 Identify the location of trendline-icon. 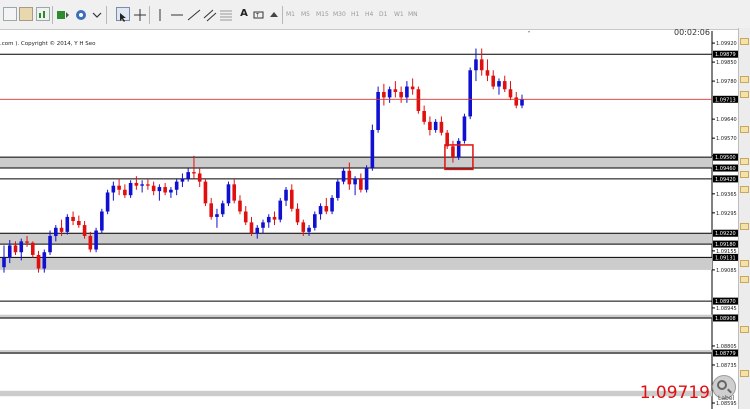
(194, 14).